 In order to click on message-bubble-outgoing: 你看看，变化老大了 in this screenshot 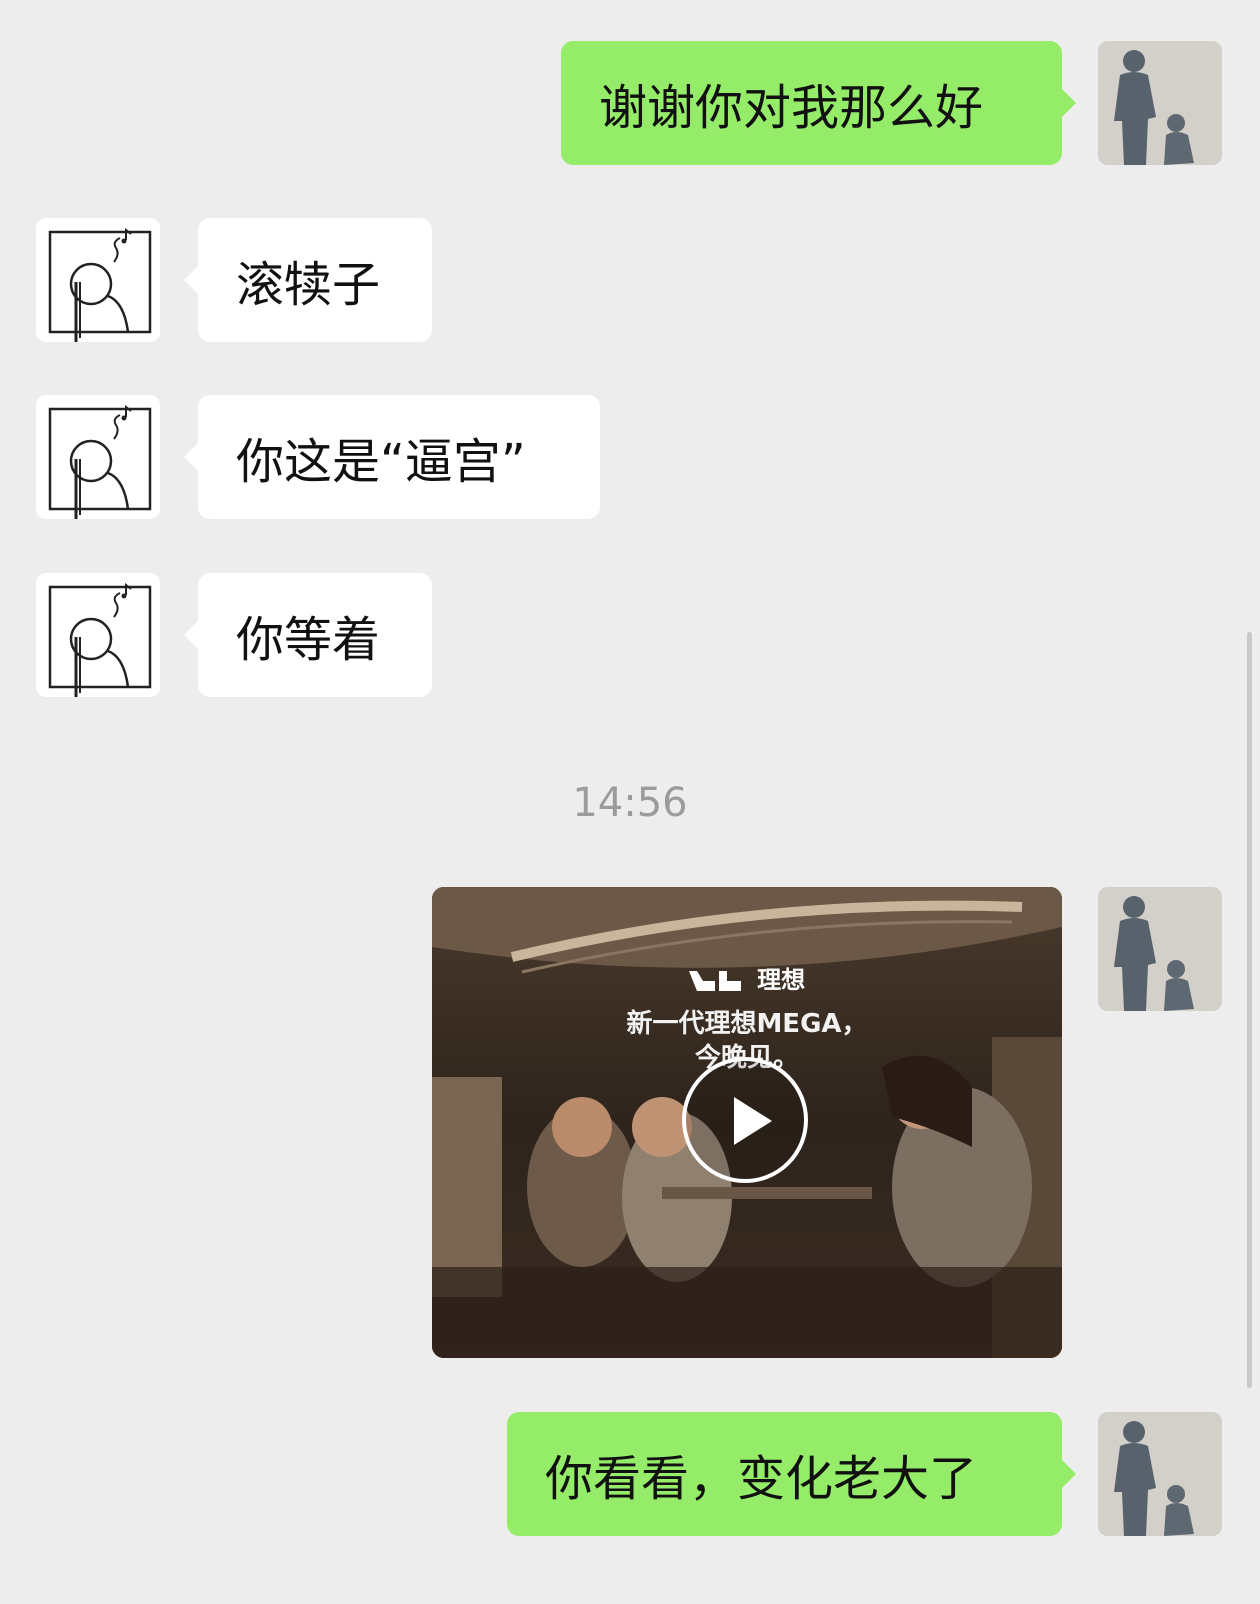, I will do `click(791, 1474)`.